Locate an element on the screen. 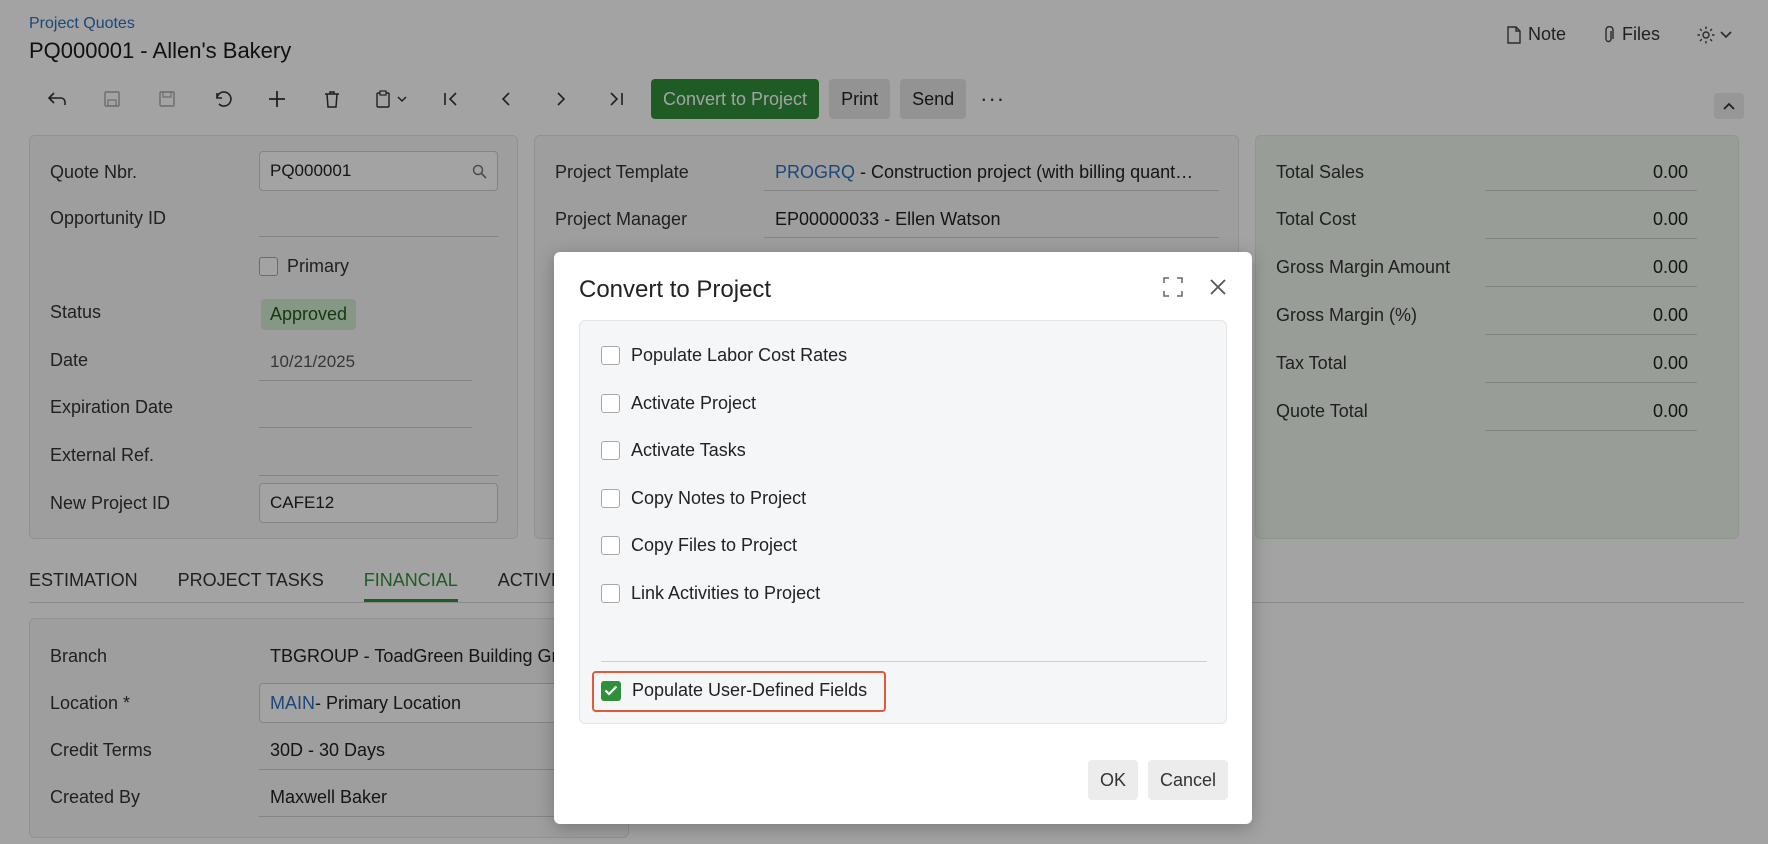 The height and width of the screenshot is (844, 1768). options-divider is located at coordinates (904, 661).